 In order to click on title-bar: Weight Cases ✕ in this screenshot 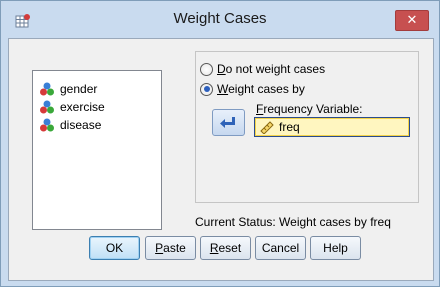, I will do `click(220, 19)`.